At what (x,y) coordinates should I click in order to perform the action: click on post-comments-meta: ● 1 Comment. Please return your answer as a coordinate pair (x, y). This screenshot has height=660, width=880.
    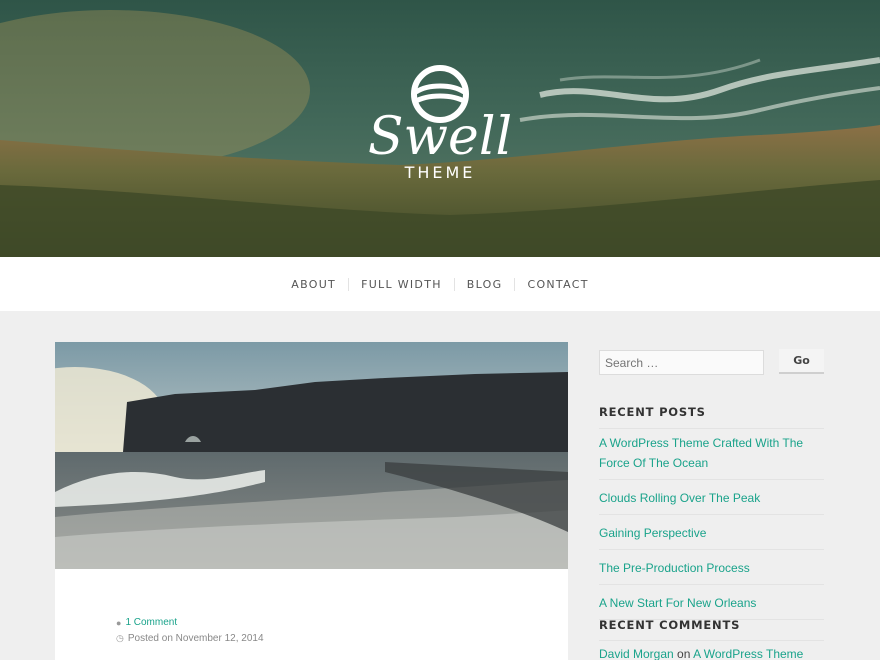
    Looking at the image, I should click on (146, 622).